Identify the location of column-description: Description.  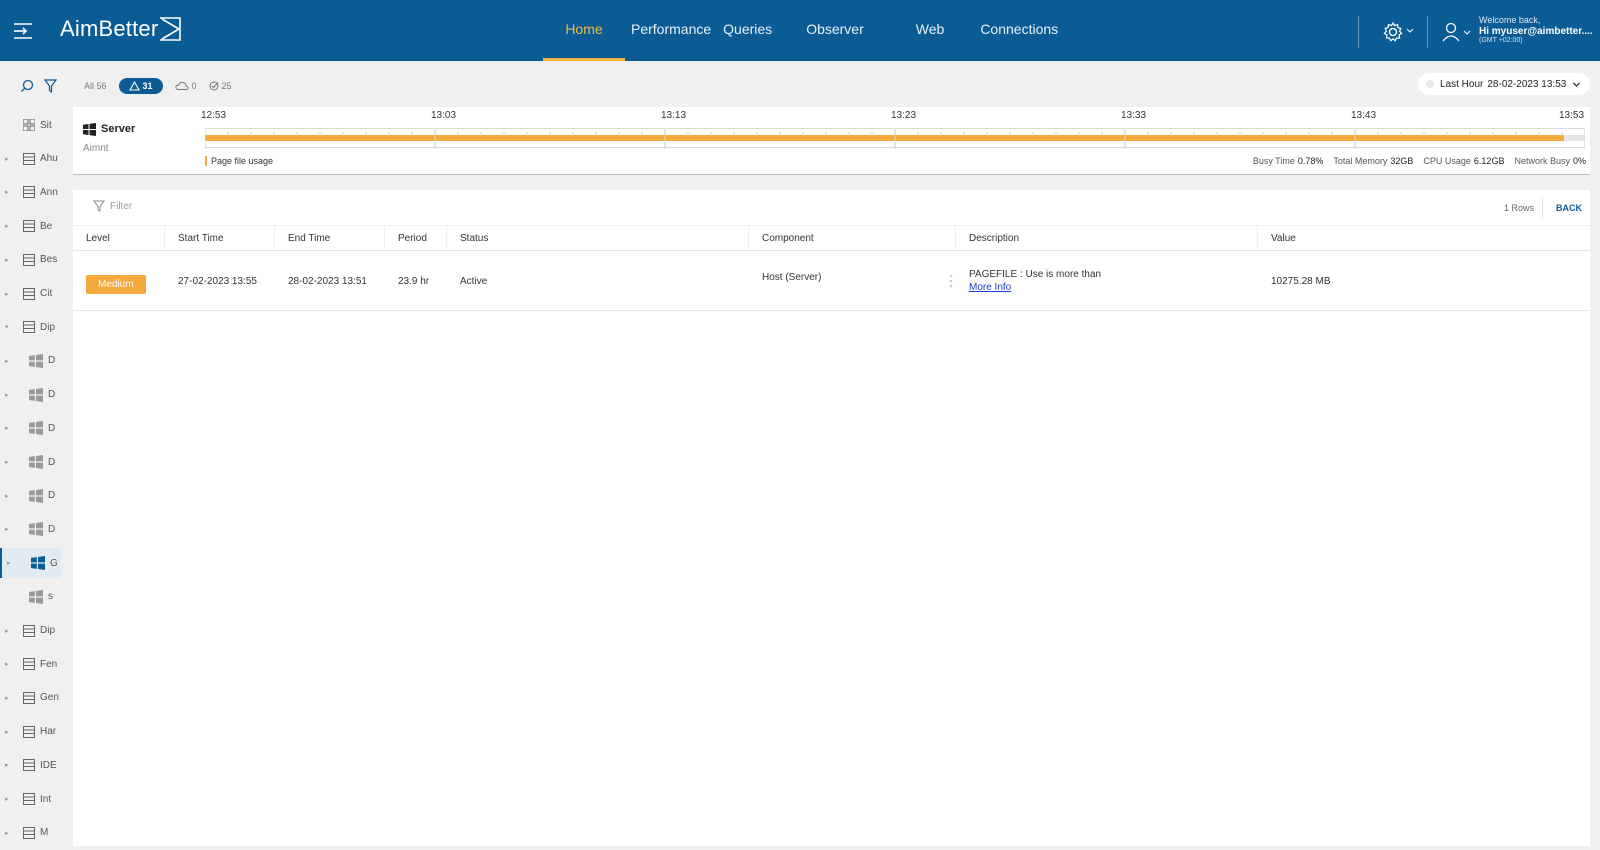
(1107, 238).